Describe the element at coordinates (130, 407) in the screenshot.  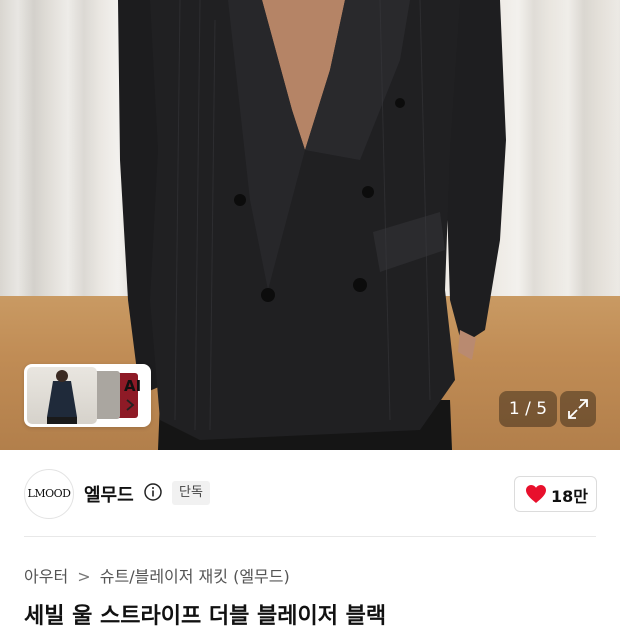
I see `chevron-right-icon` at that location.